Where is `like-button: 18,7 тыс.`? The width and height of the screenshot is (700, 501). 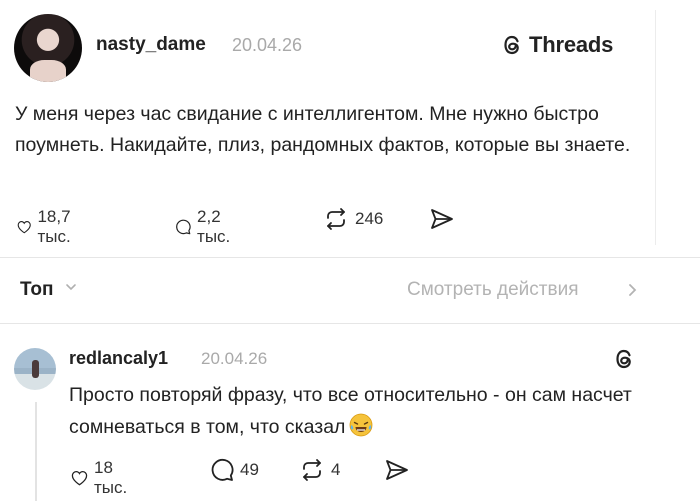 like-button: 18,7 тыс. is located at coordinates (48, 227).